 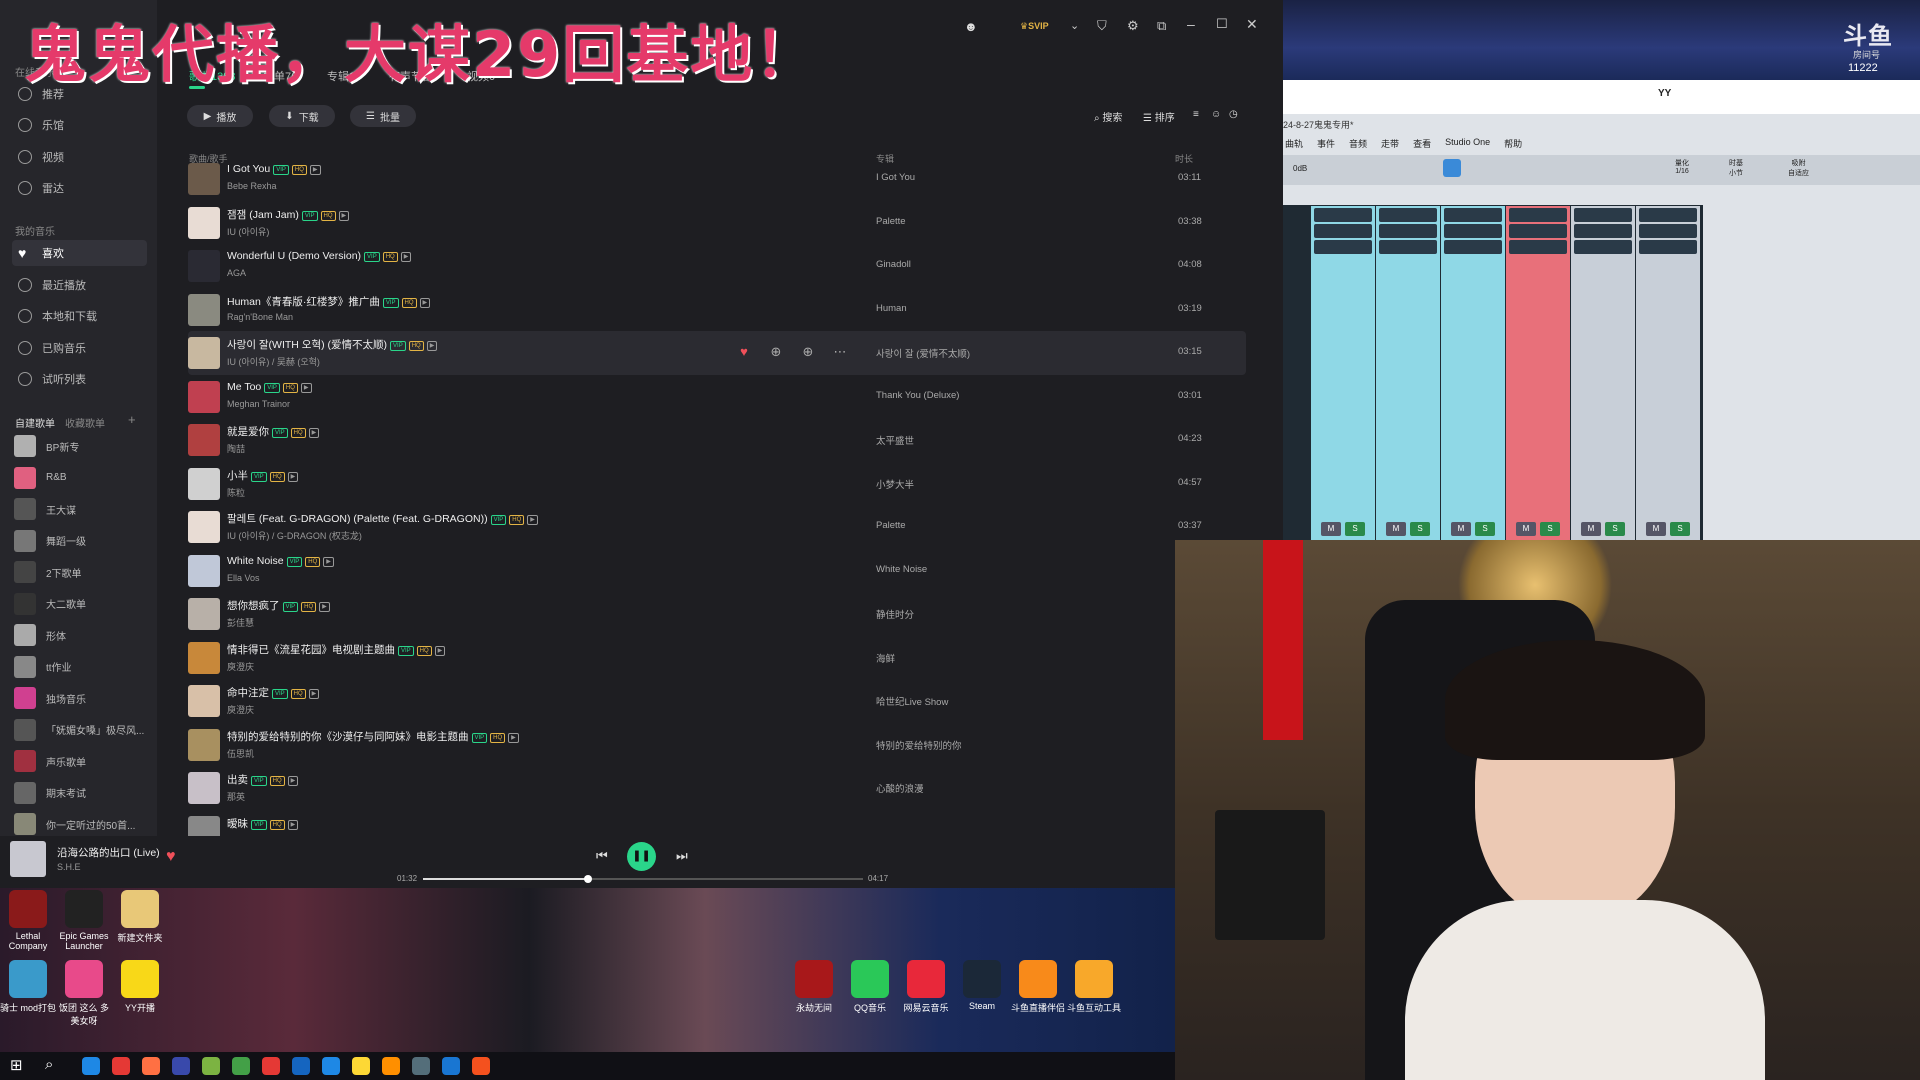 What do you see at coordinates (332, 344) in the screenshot?
I see `song-title: 사랑이 잘(WITH 오혁) (爱情不太顺) VIP HQ ▶` at bounding box center [332, 344].